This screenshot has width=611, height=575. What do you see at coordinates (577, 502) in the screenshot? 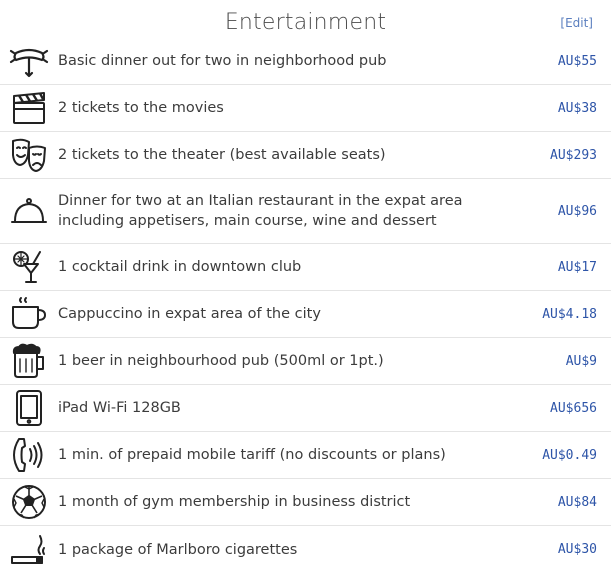
I see `item-price: AU$84` at bounding box center [577, 502].